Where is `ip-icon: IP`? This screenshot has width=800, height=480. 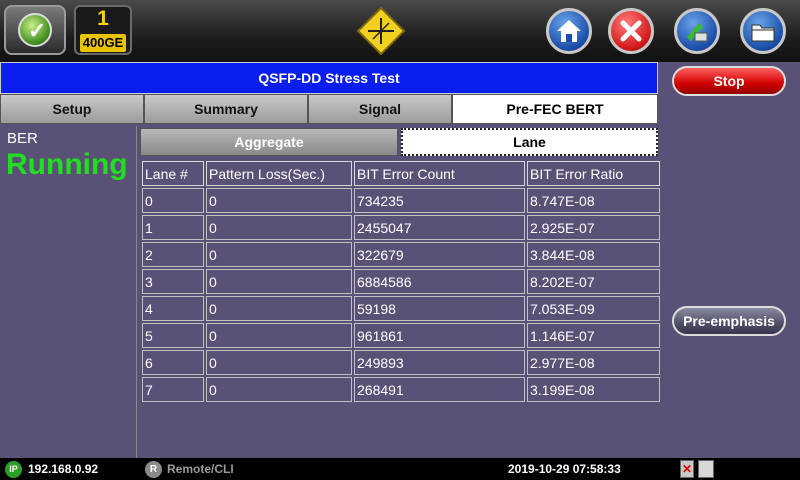 ip-icon: IP is located at coordinates (13, 469).